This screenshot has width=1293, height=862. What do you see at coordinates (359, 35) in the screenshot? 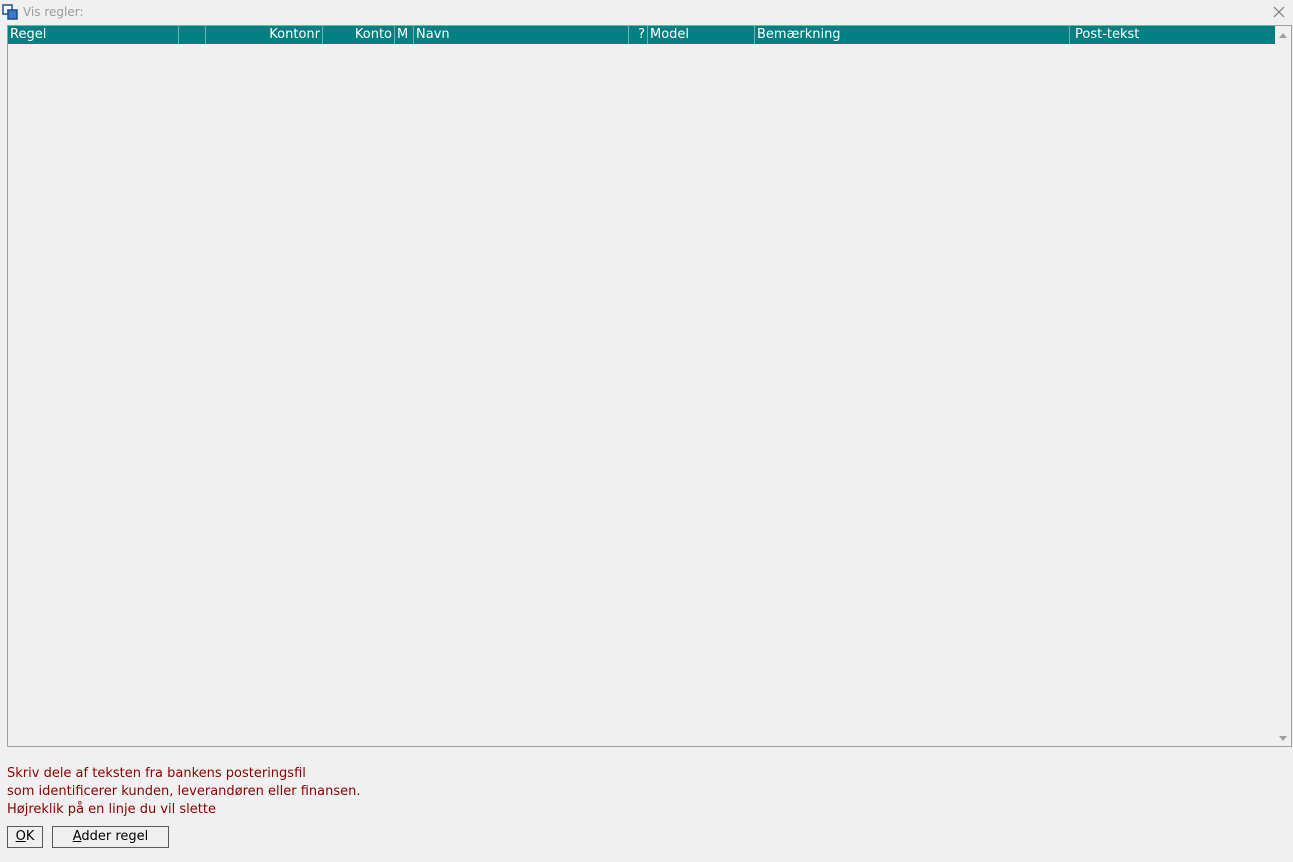
I see `column-header-konto: Konto` at bounding box center [359, 35].